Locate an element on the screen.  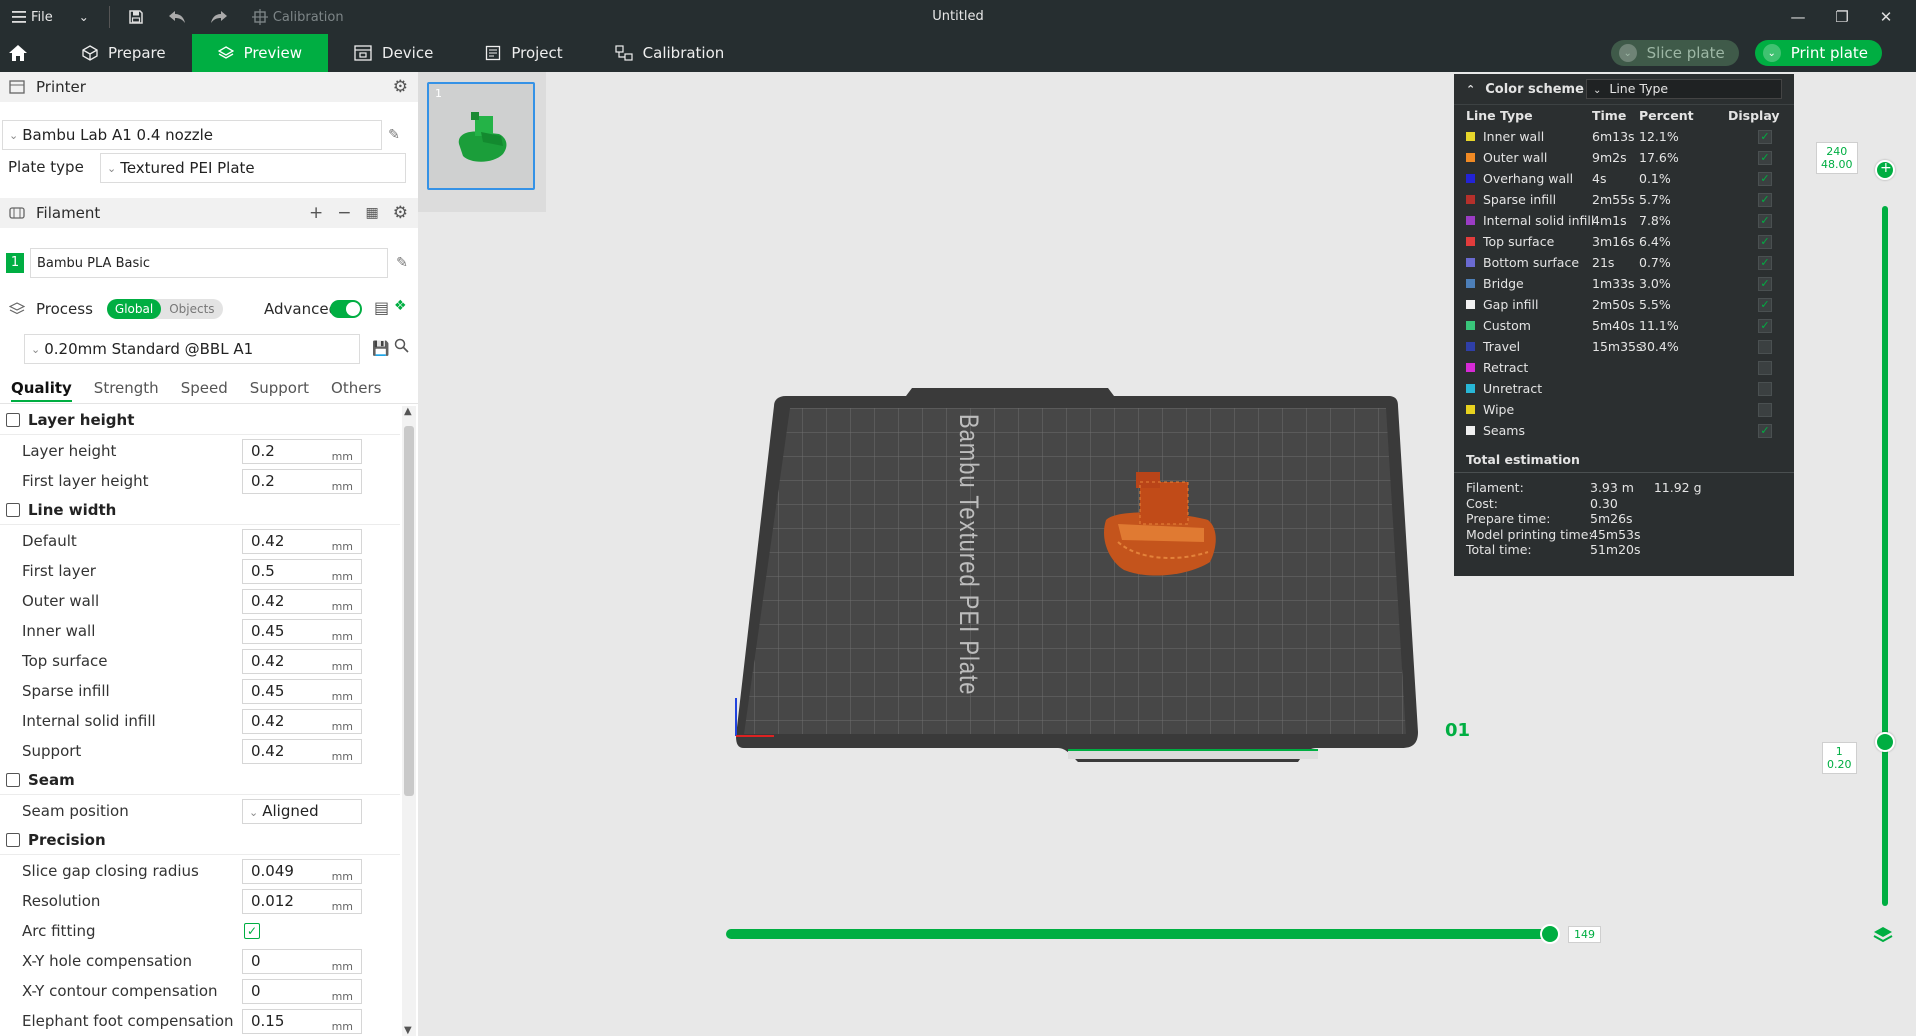
printer-settings-gear-icon: ⚙ is located at coordinates (400, 87).